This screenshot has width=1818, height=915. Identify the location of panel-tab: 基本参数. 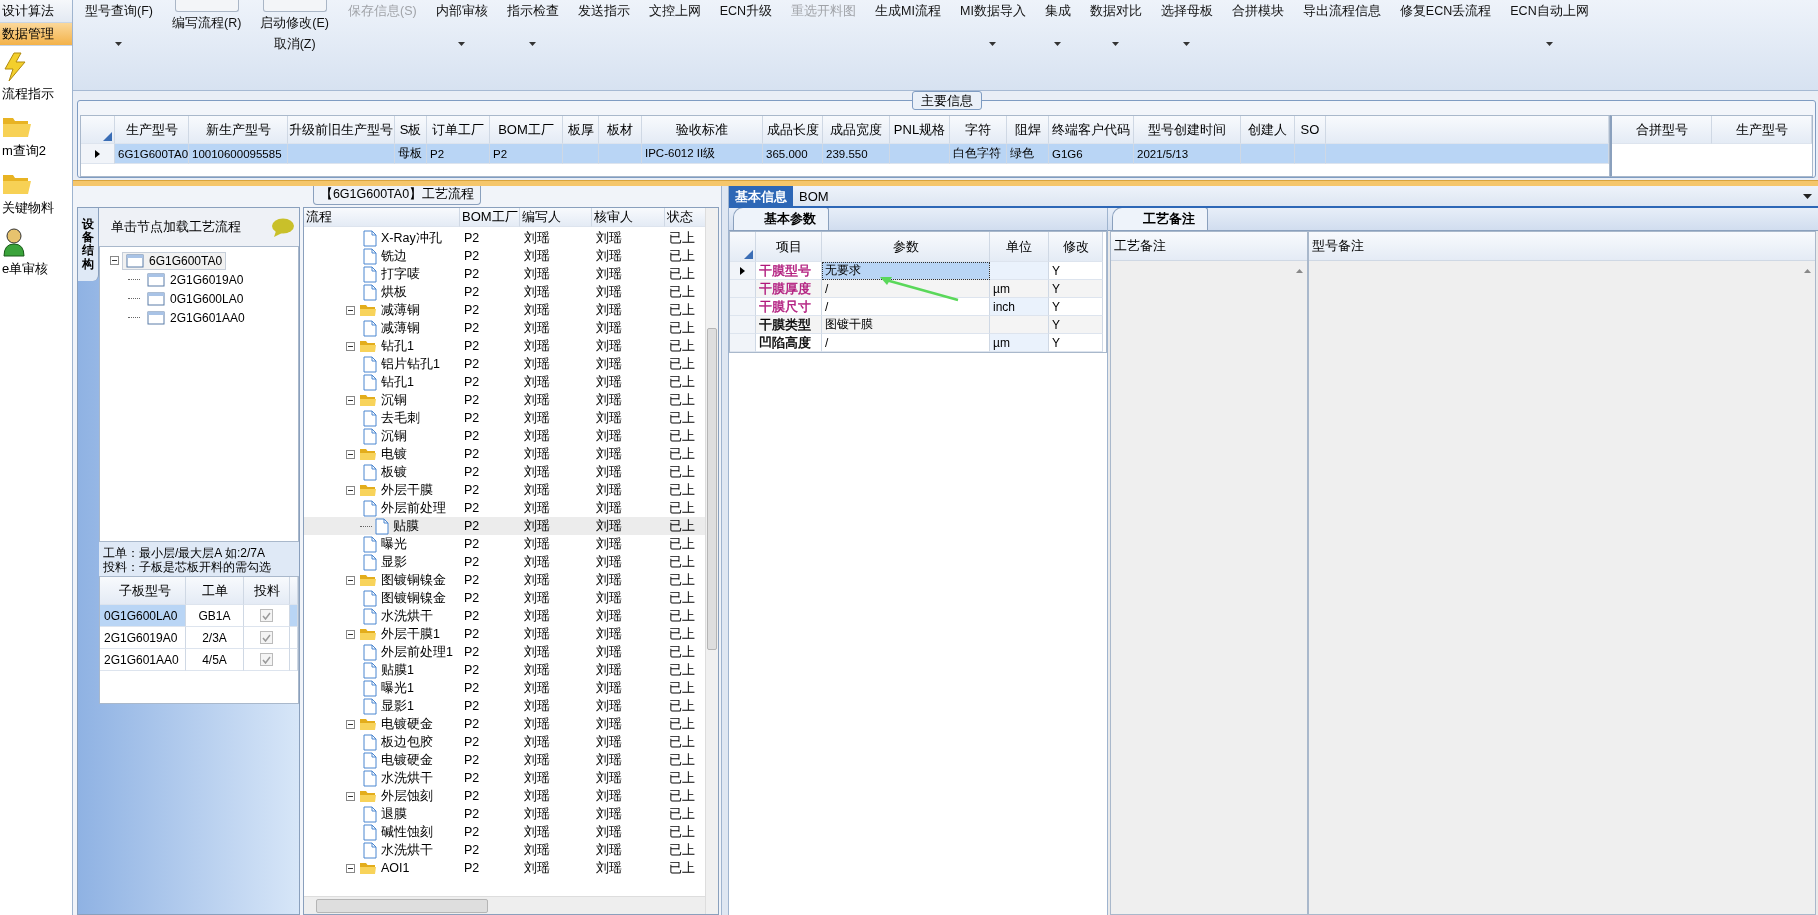
(781, 218).